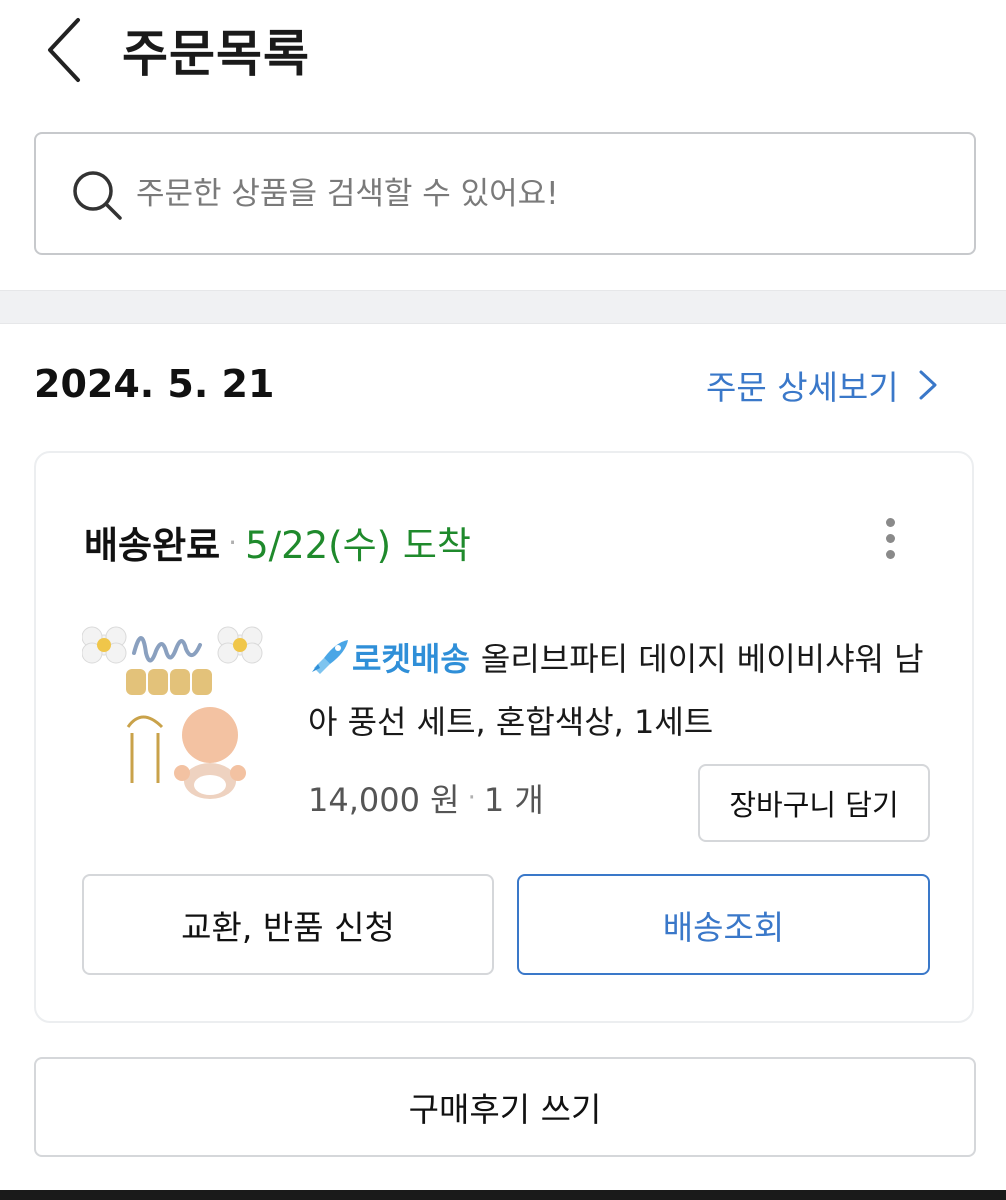  What do you see at coordinates (503, 1195) in the screenshot?
I see `bottom-edge-bar` at bounding box center [503, 1195].